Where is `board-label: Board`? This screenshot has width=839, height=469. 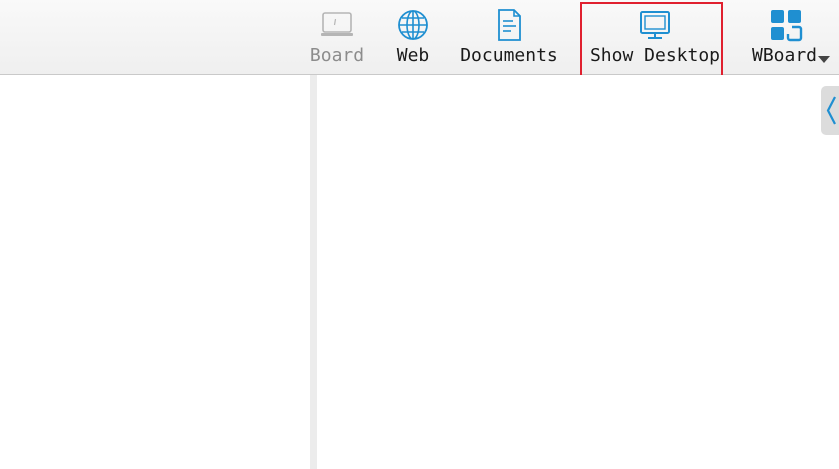
board-label: Board is located at coordinates (337, 55).